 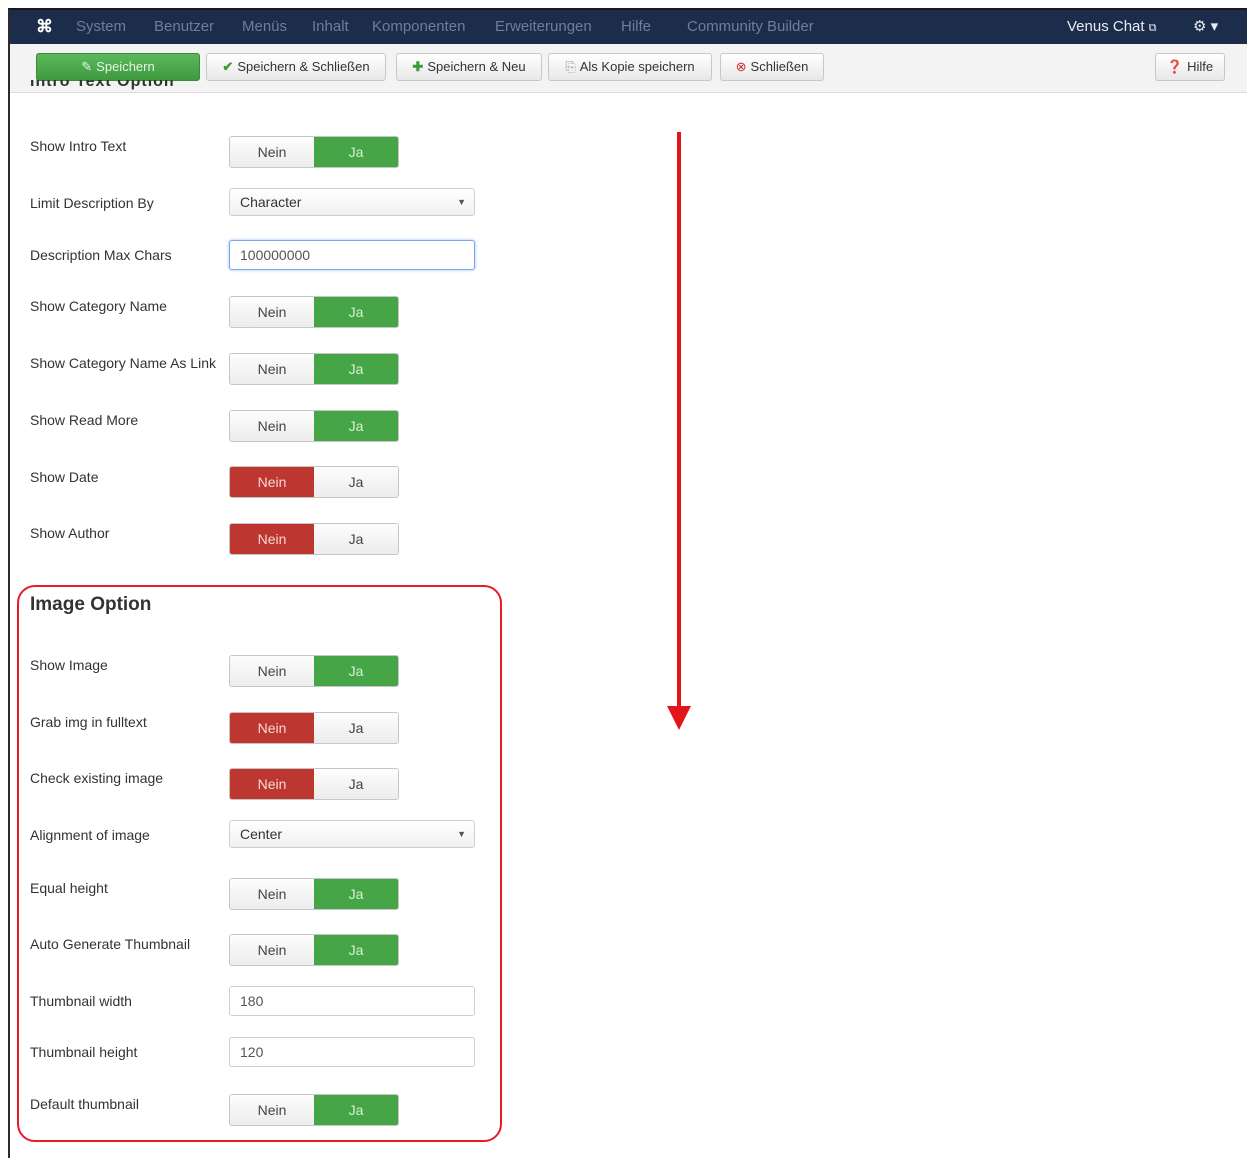 I want to click on toggle-show-read-more: Nein Ja, so click(x=314, y=426).